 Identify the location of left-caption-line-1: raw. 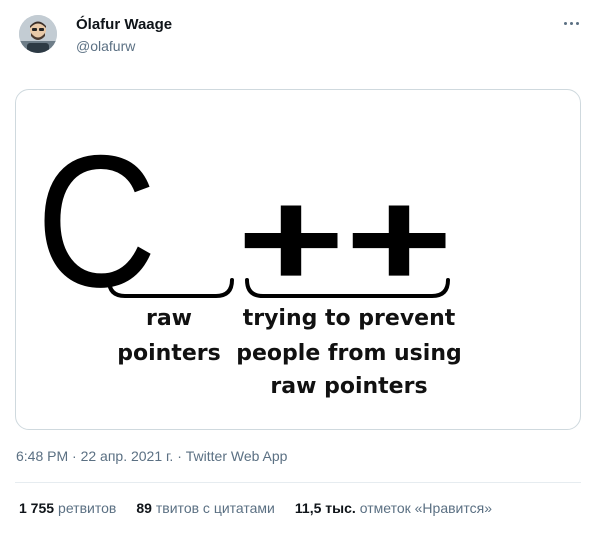
(169, 318).